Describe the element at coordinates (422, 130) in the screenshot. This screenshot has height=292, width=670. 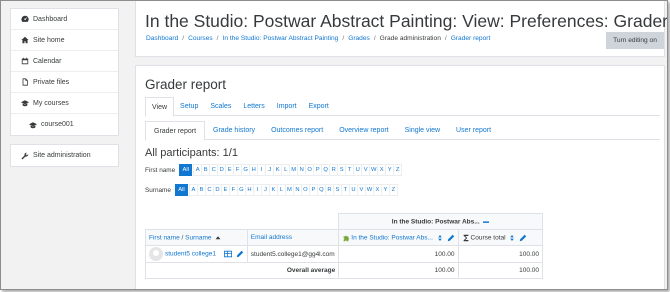
I see `tab-single-view: Single view` at that location.